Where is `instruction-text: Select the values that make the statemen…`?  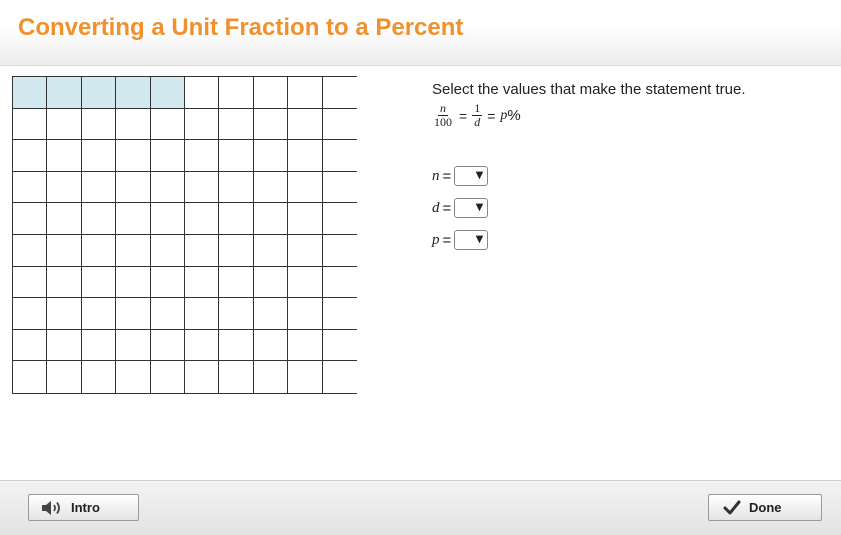 instruction-text: Select the values that make the statemen… is located at coordinates (589, 89).